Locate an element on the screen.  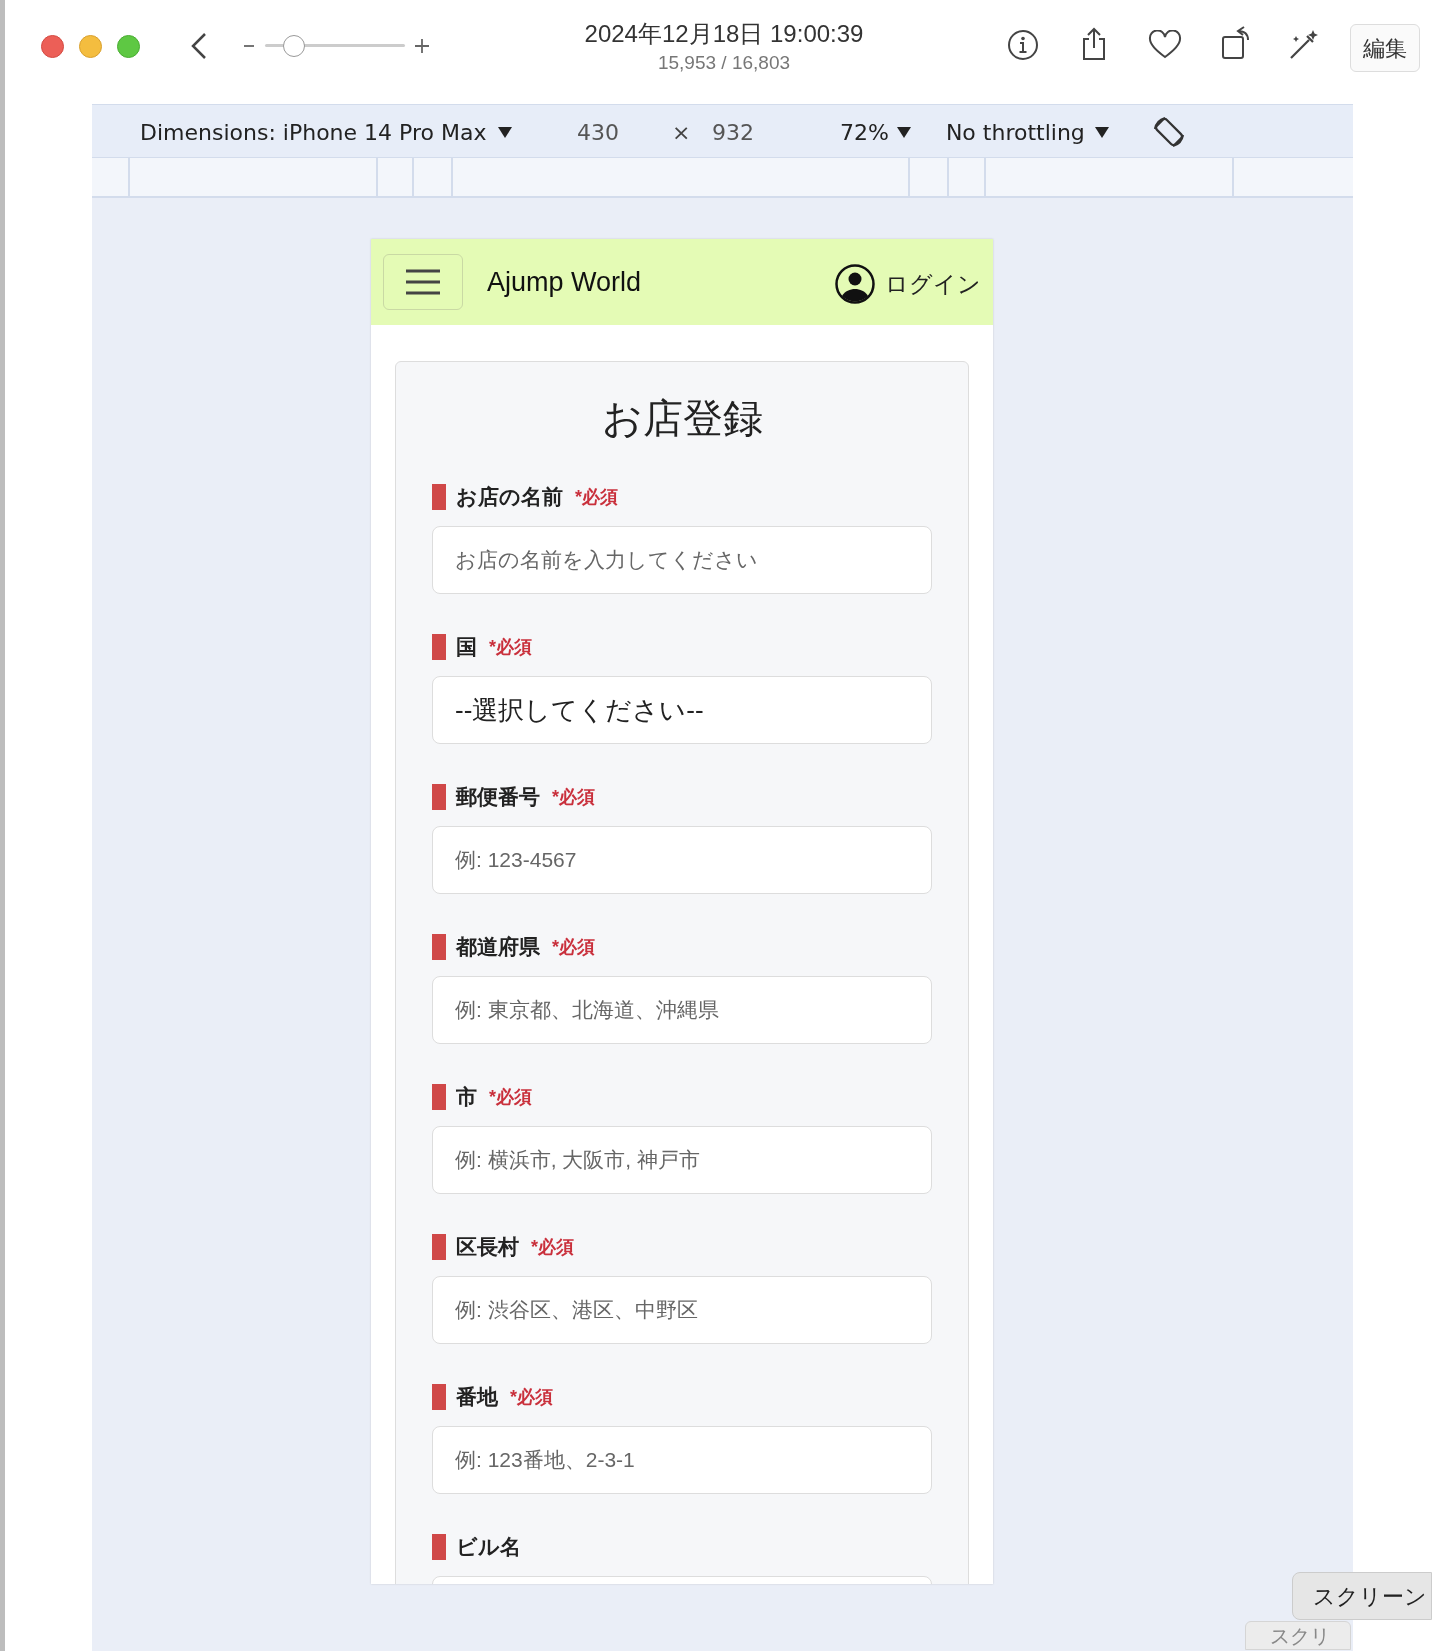
edit-button: 編集 is located at coordinates (1385, 48).